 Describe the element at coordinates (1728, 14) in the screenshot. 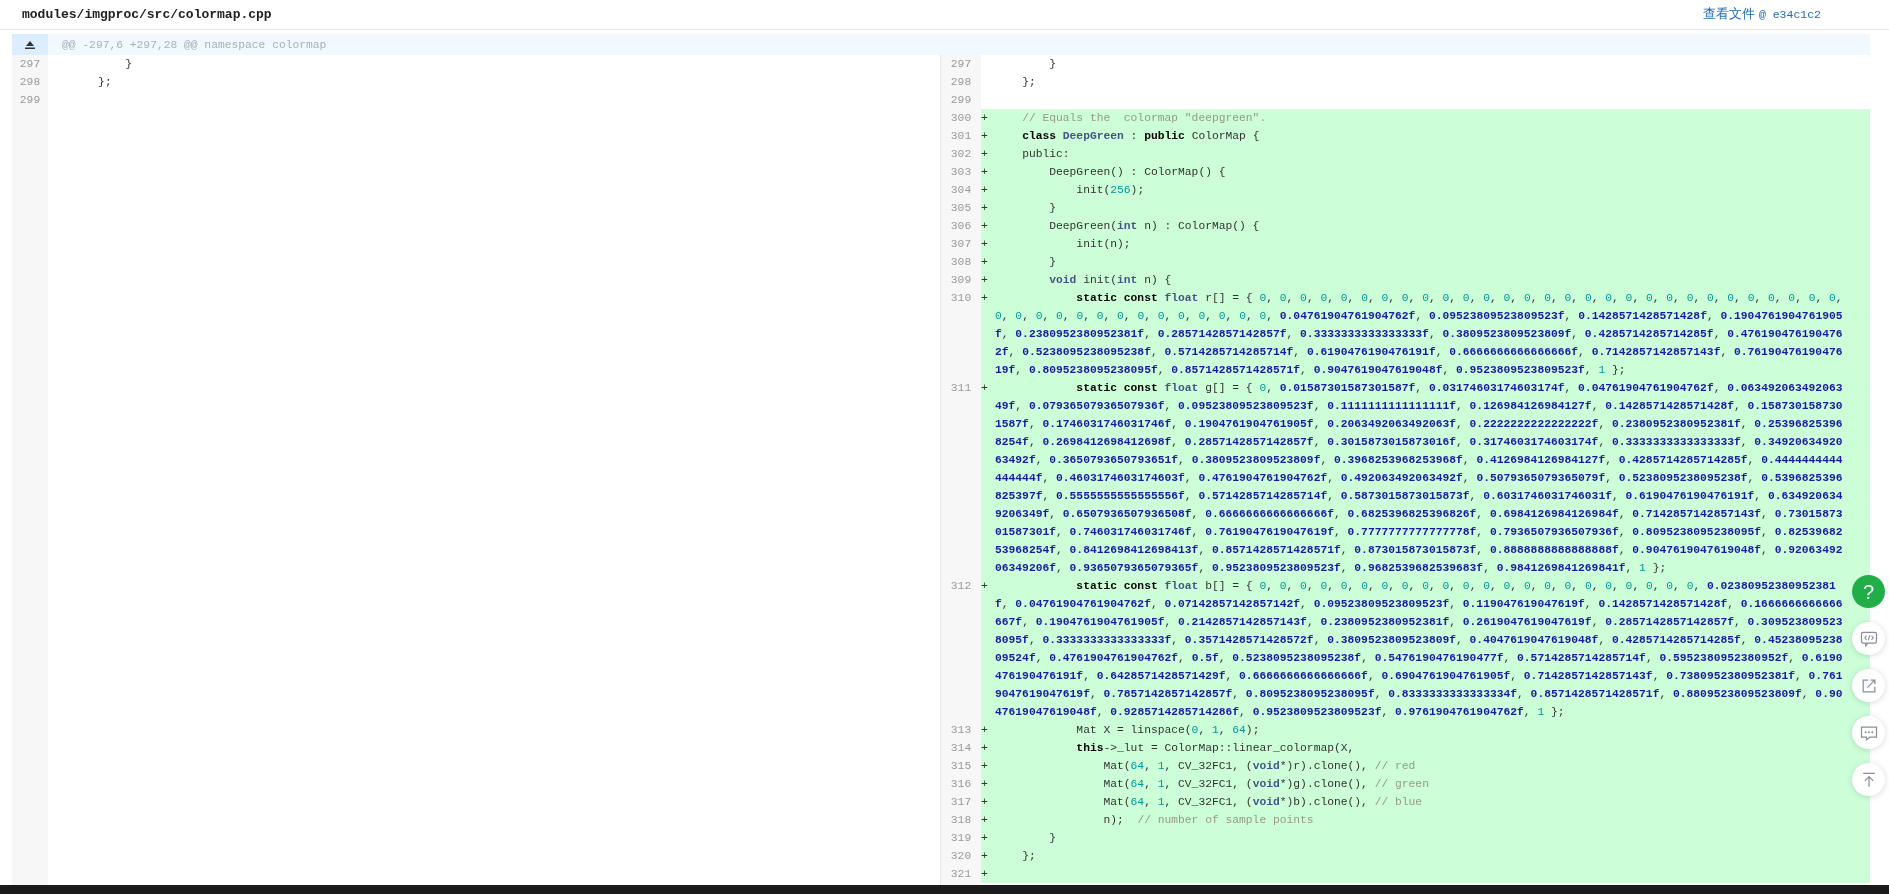

I see `view-file-link: 查看文件` at that location.